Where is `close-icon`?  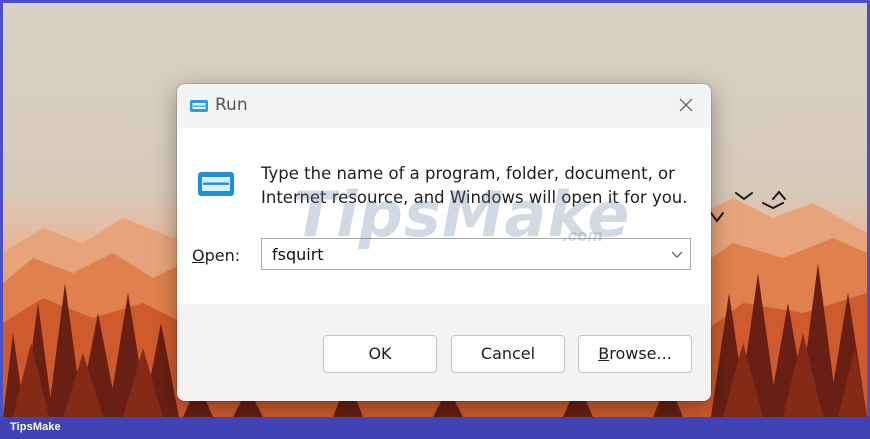 close-icon is located at coordinates (686, 105).